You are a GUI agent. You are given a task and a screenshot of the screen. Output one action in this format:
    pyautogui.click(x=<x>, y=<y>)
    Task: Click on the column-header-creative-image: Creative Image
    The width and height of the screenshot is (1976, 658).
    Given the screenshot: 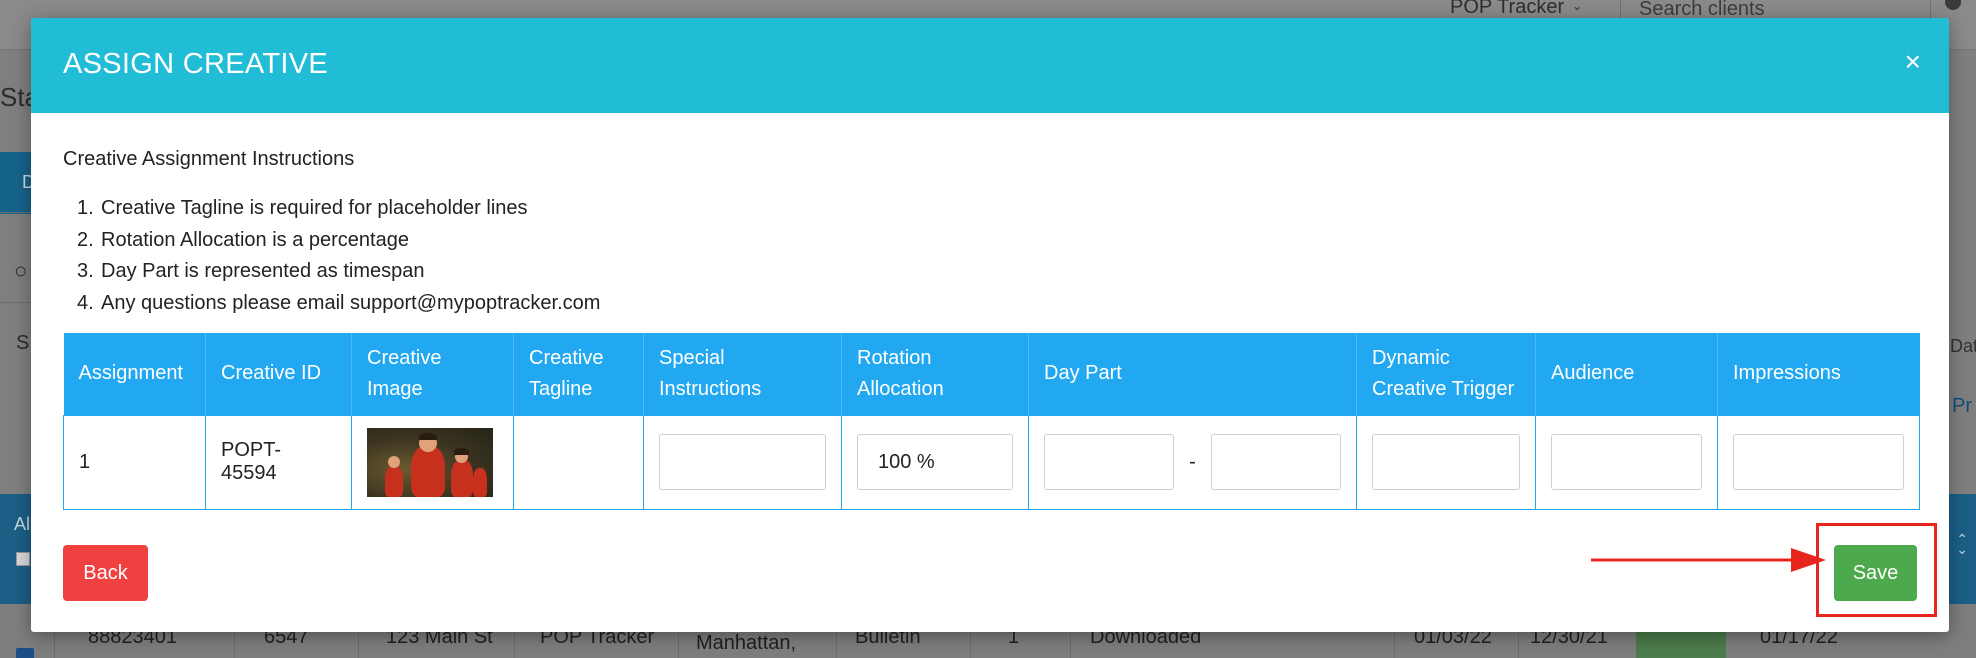 What is the action you would take?
    pyautogui.click(x=432, y=374)
    